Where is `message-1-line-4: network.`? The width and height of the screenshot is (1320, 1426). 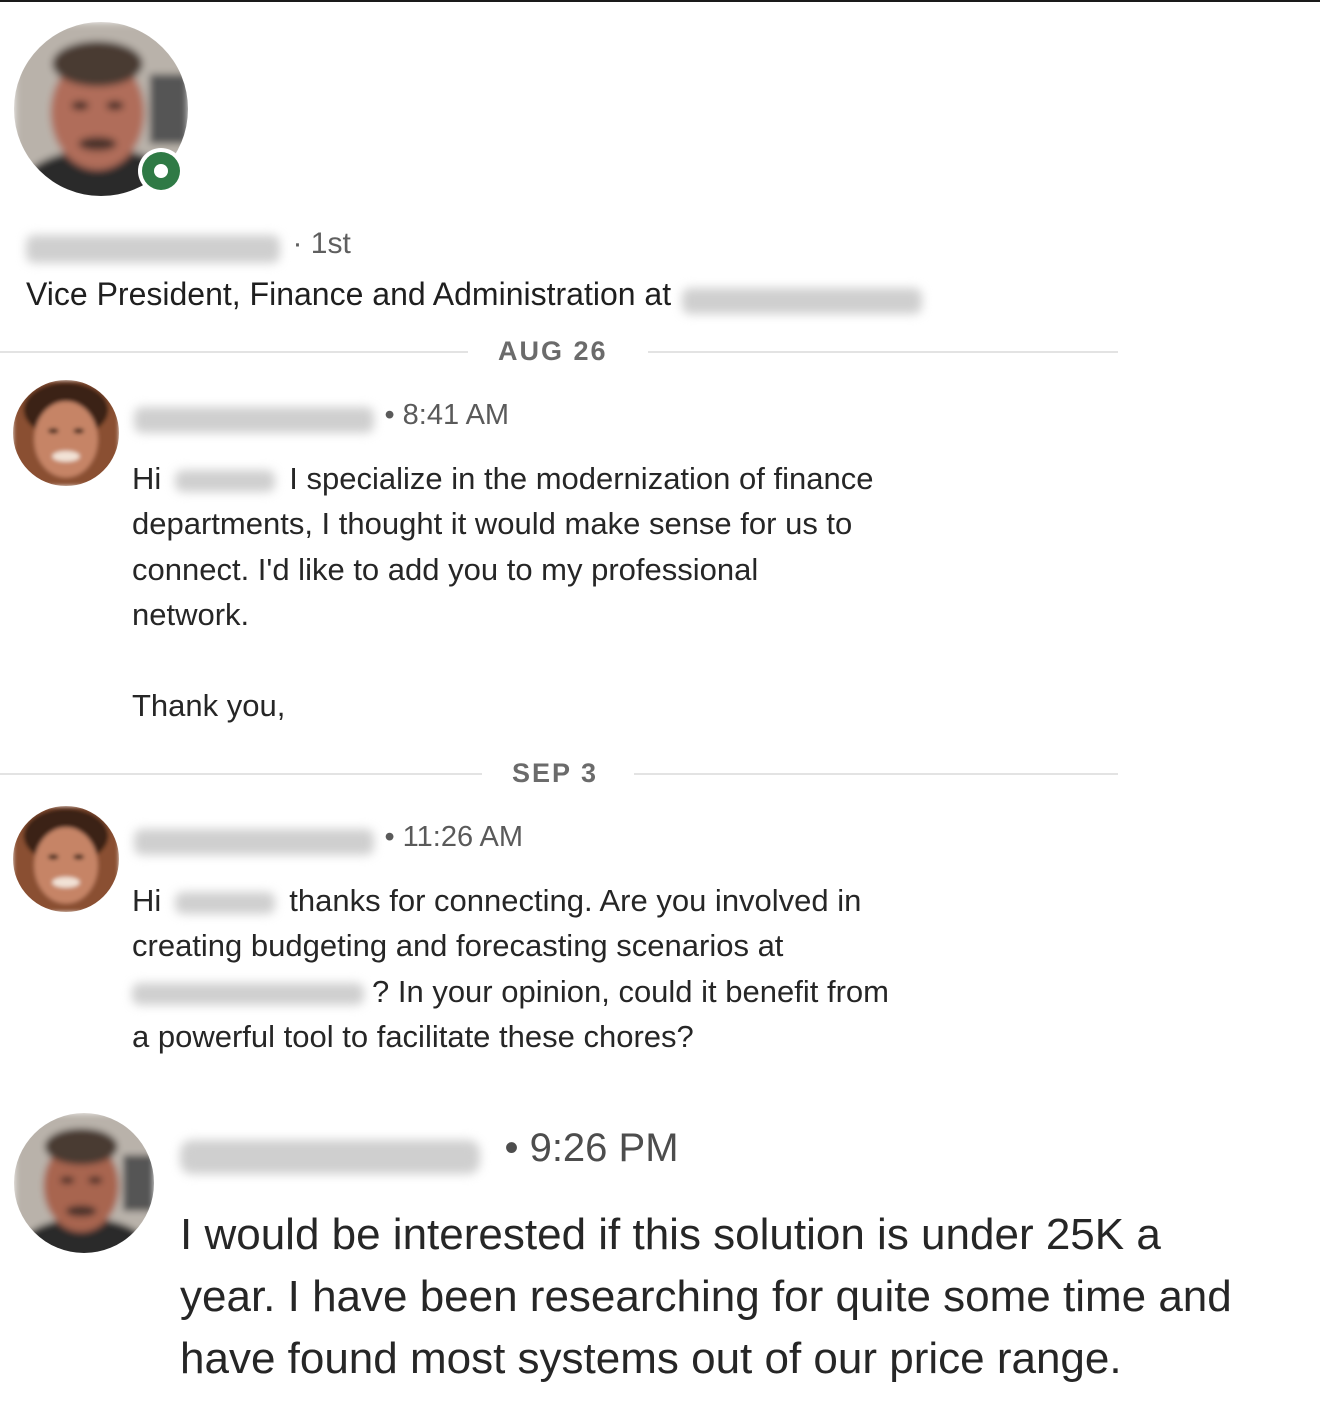 message-1-line-4: network. is located at coordinates (191, 614).